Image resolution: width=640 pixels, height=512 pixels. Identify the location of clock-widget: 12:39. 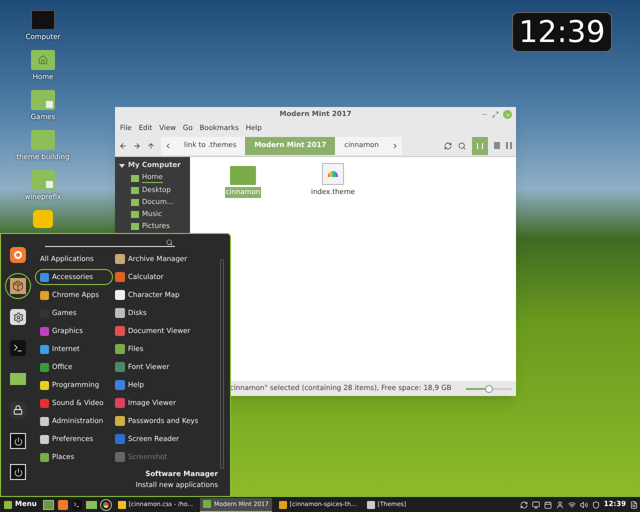
(562, 32).